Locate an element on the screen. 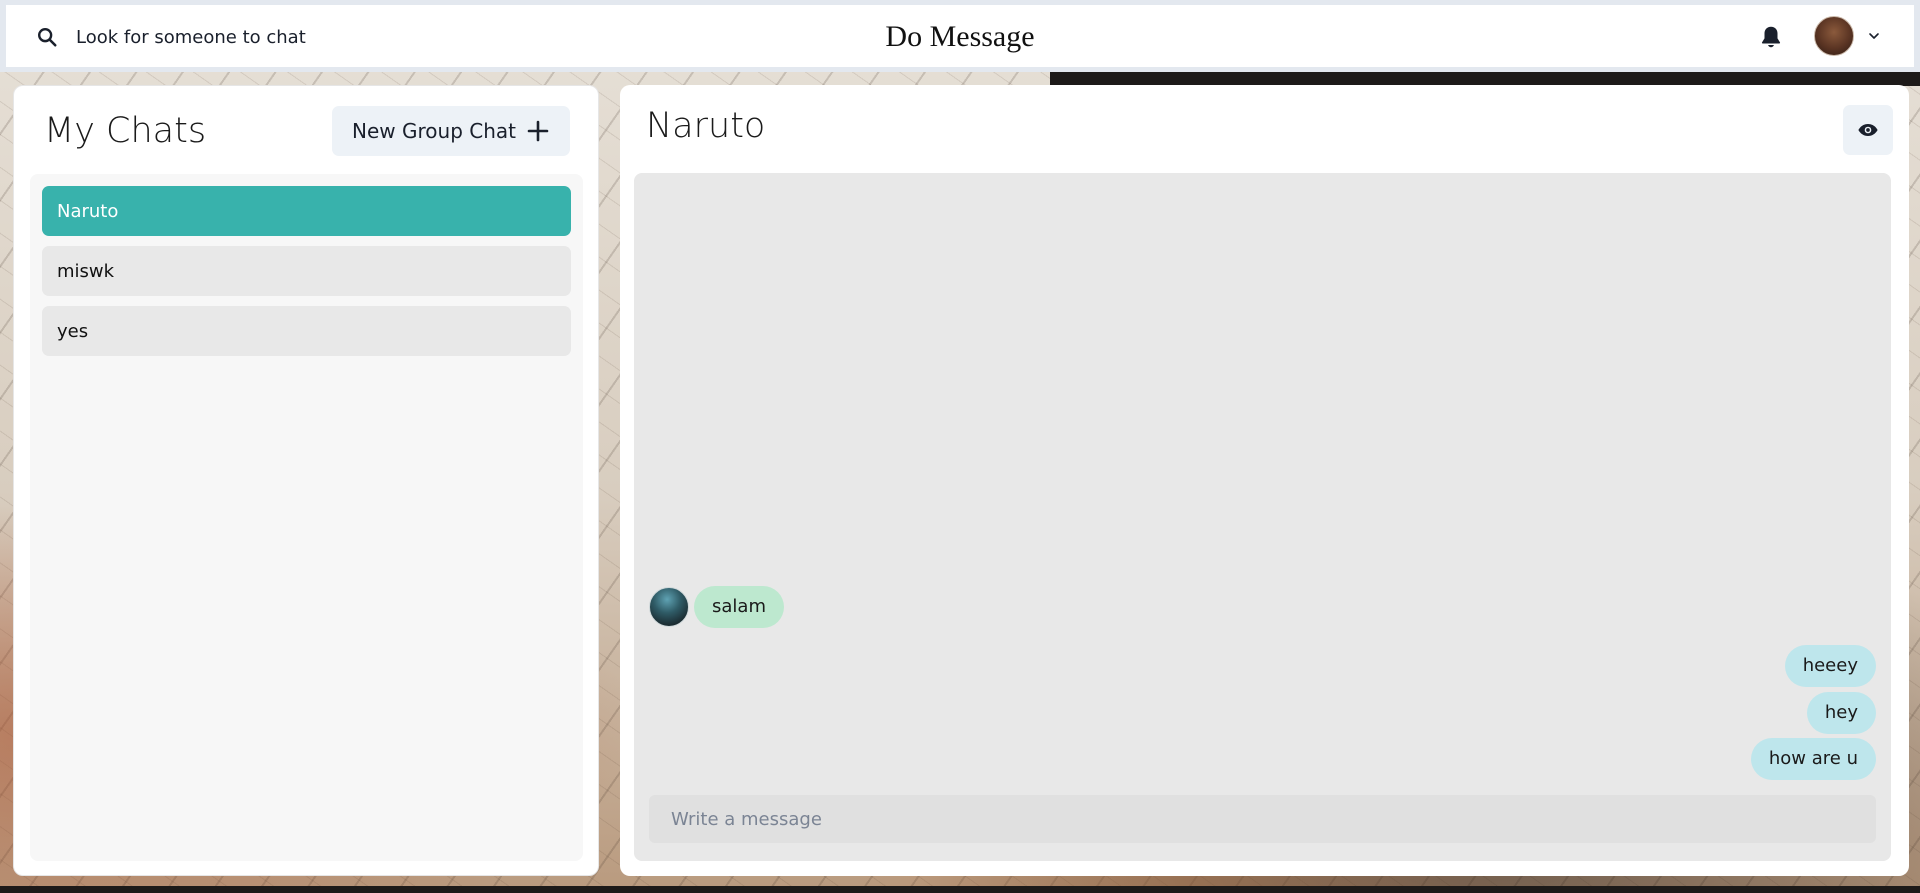 This screenshot has height=893, width=1920. top-bar: Look for someone to chat Do Message is located at coordinates (960, 36).